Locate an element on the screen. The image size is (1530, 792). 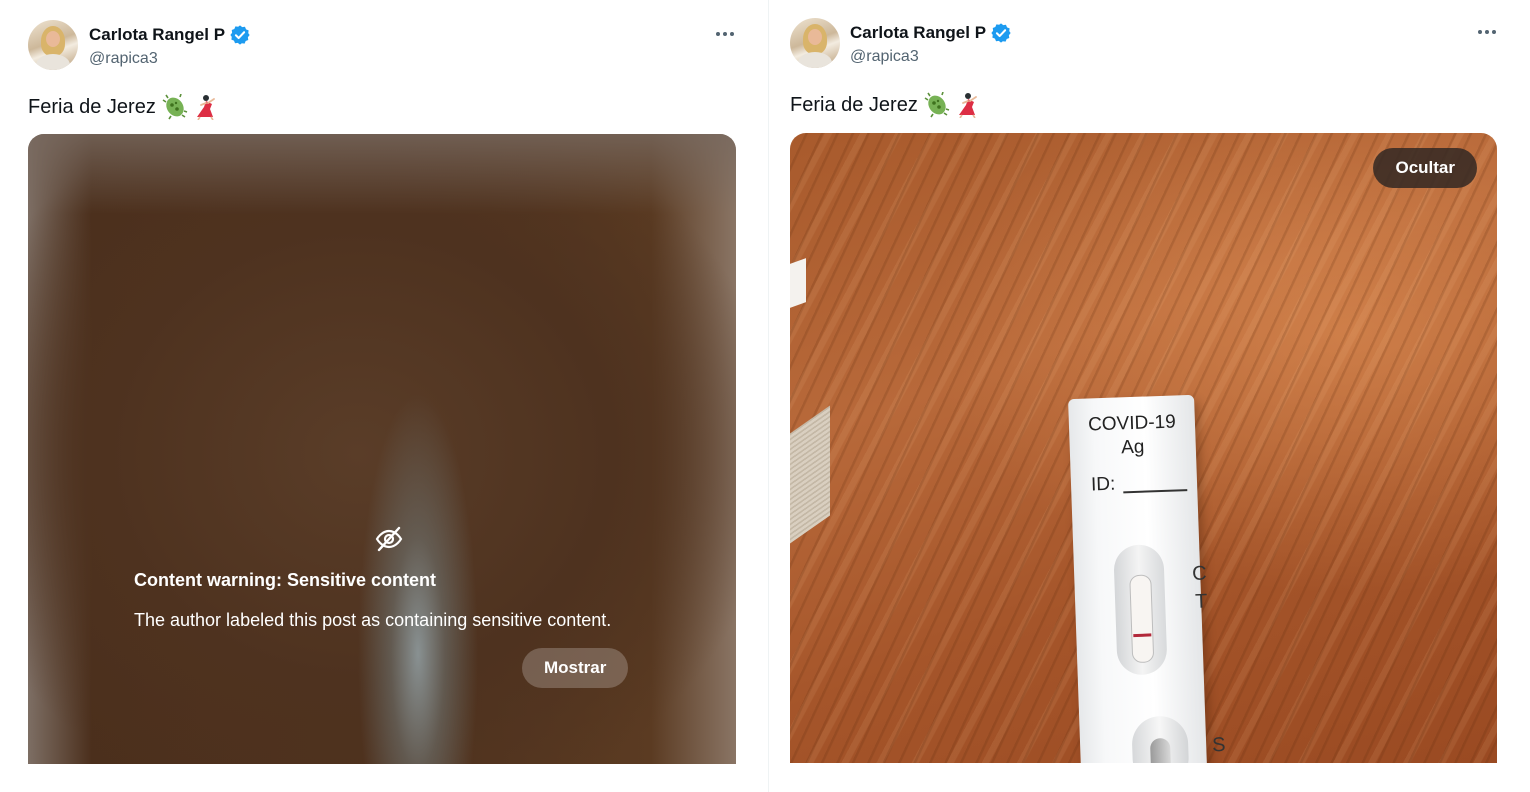
test-name-label: COVID-19 is located at coordinates (1132, 423).